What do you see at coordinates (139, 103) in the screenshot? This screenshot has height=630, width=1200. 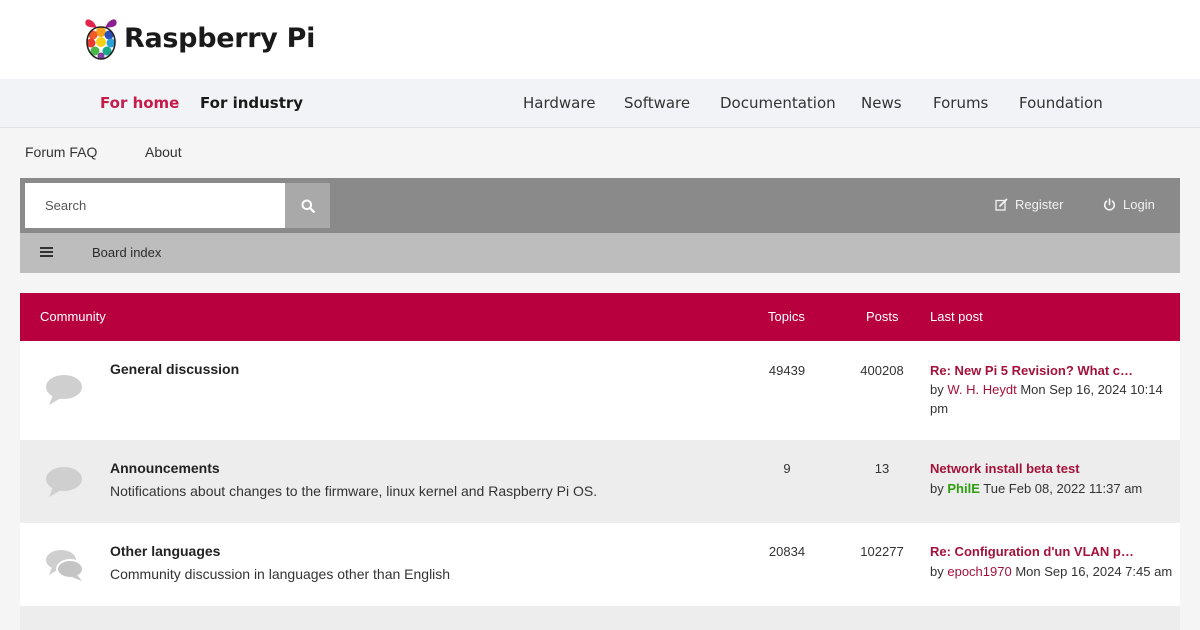 I see `nav-for-home: For home` at bounding box center [139, 103].